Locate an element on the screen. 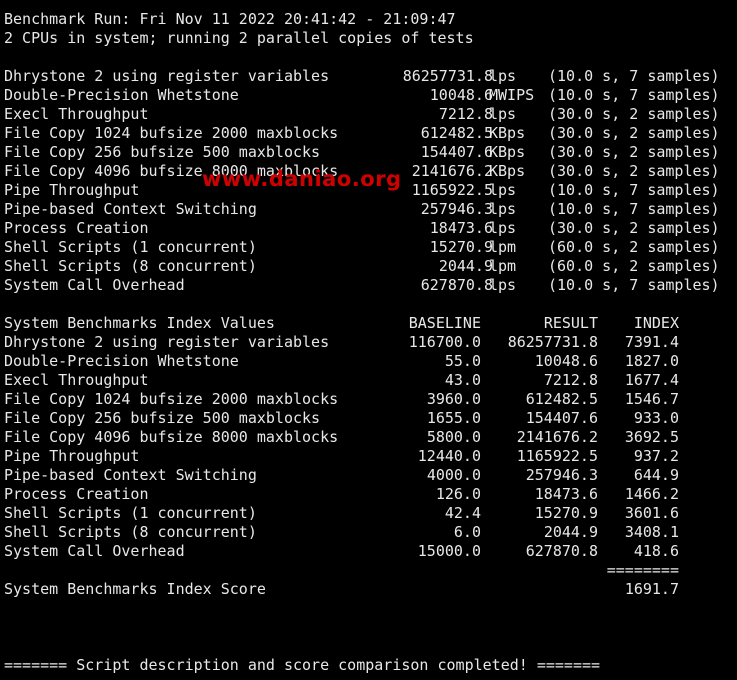 The image size is (737, 680). result-value: 257946.3 is located at coordinates (561, 475).